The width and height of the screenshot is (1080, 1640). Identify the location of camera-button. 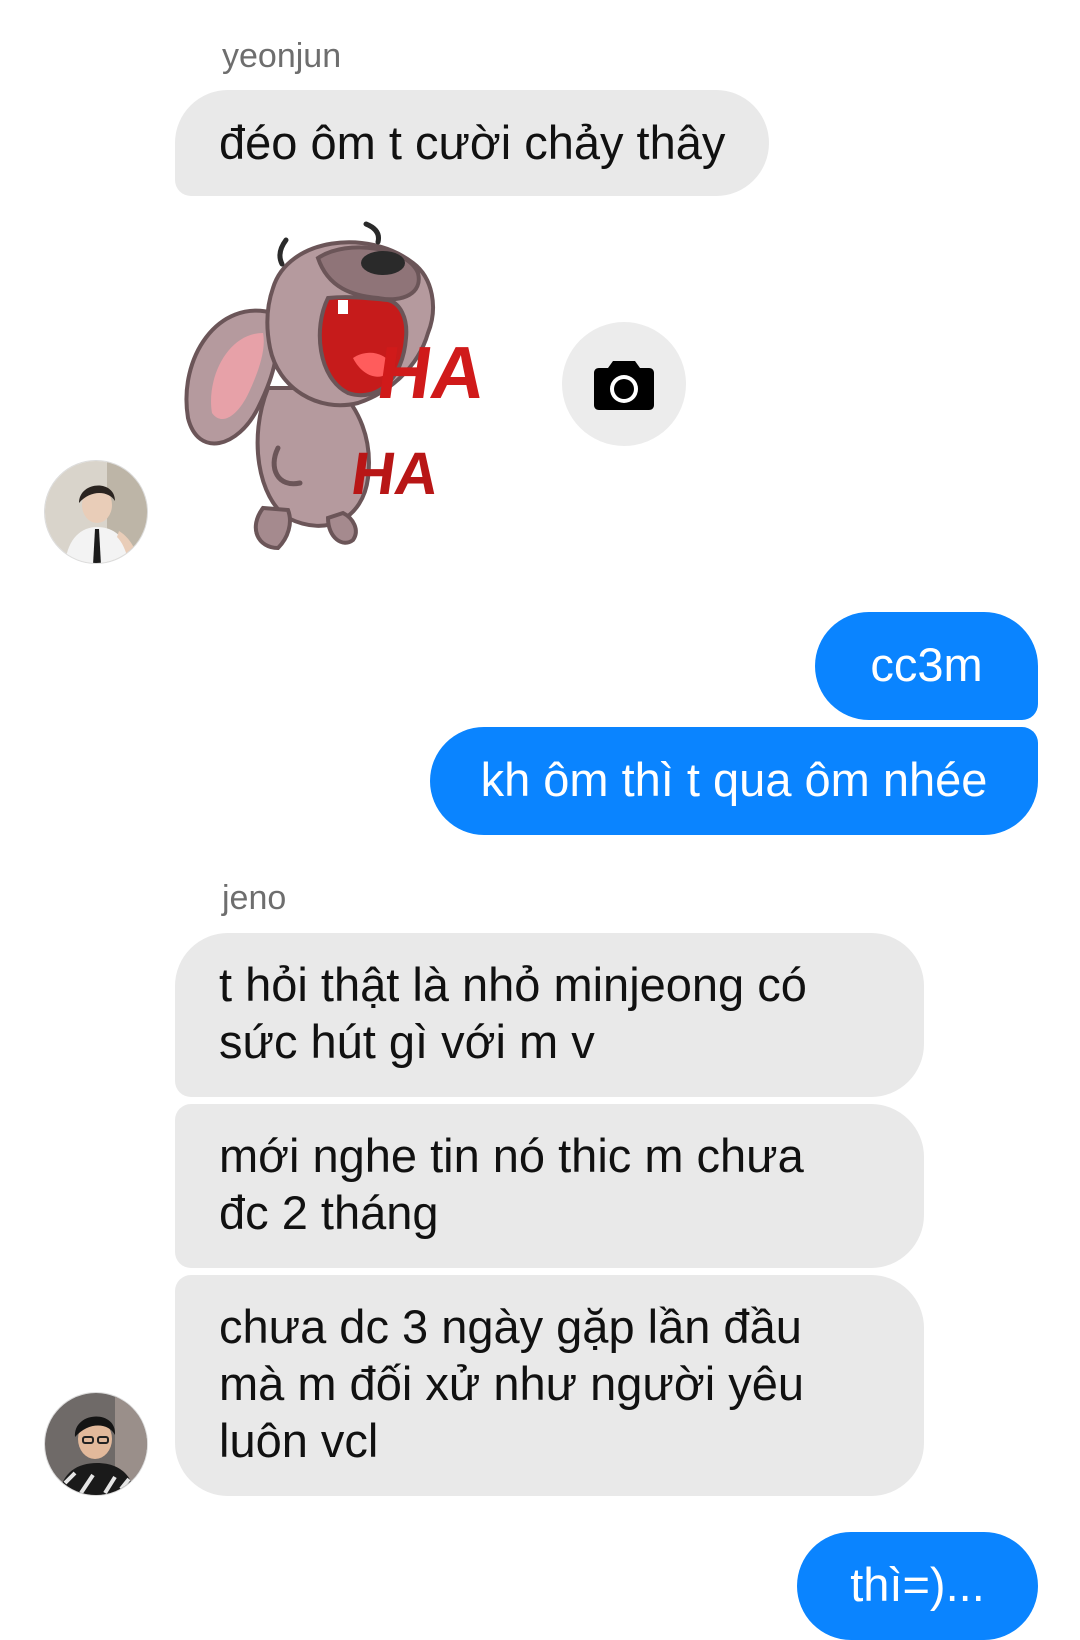
(624, 384).